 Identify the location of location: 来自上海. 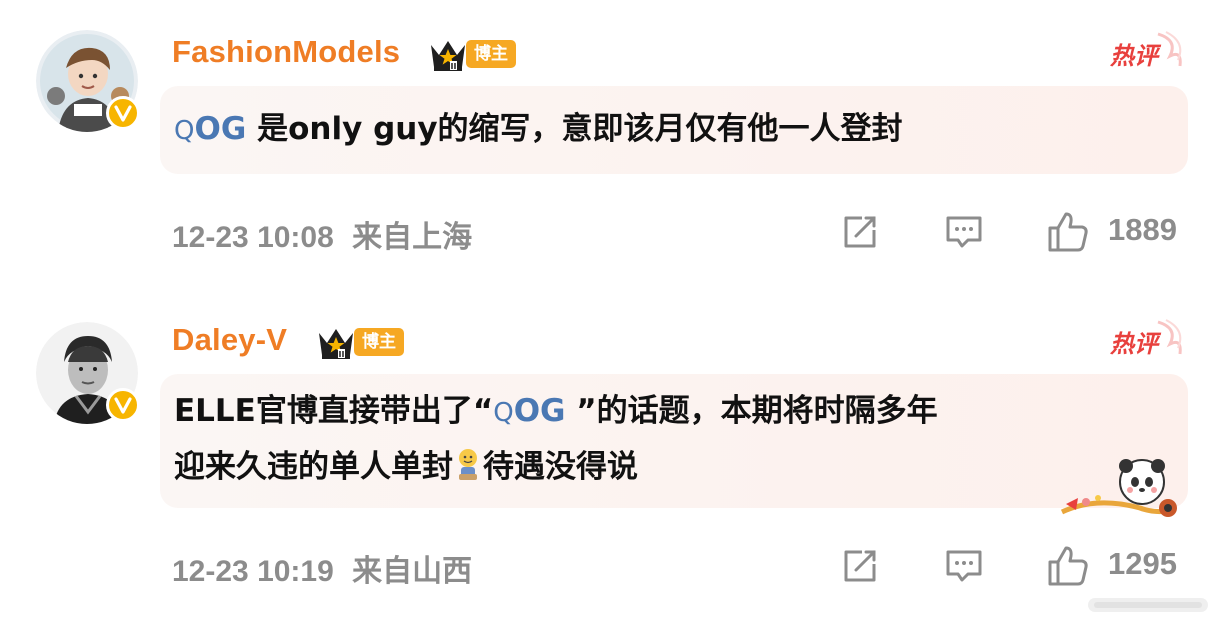
(412, 237).